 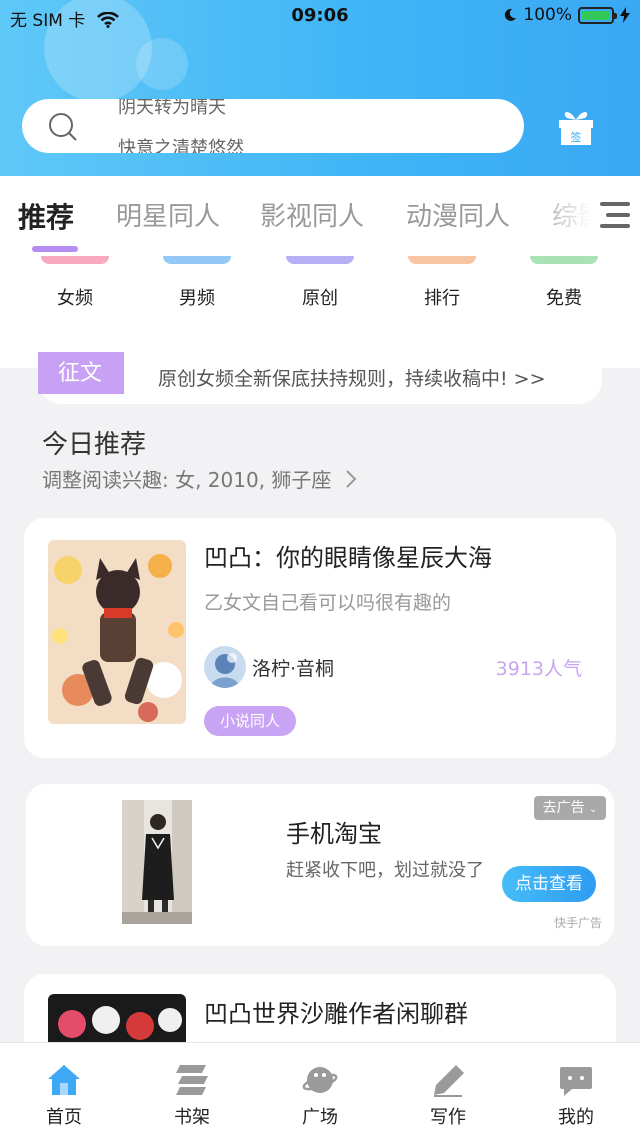 I want to click on gift-label: 签, so click(x=576, y=137).